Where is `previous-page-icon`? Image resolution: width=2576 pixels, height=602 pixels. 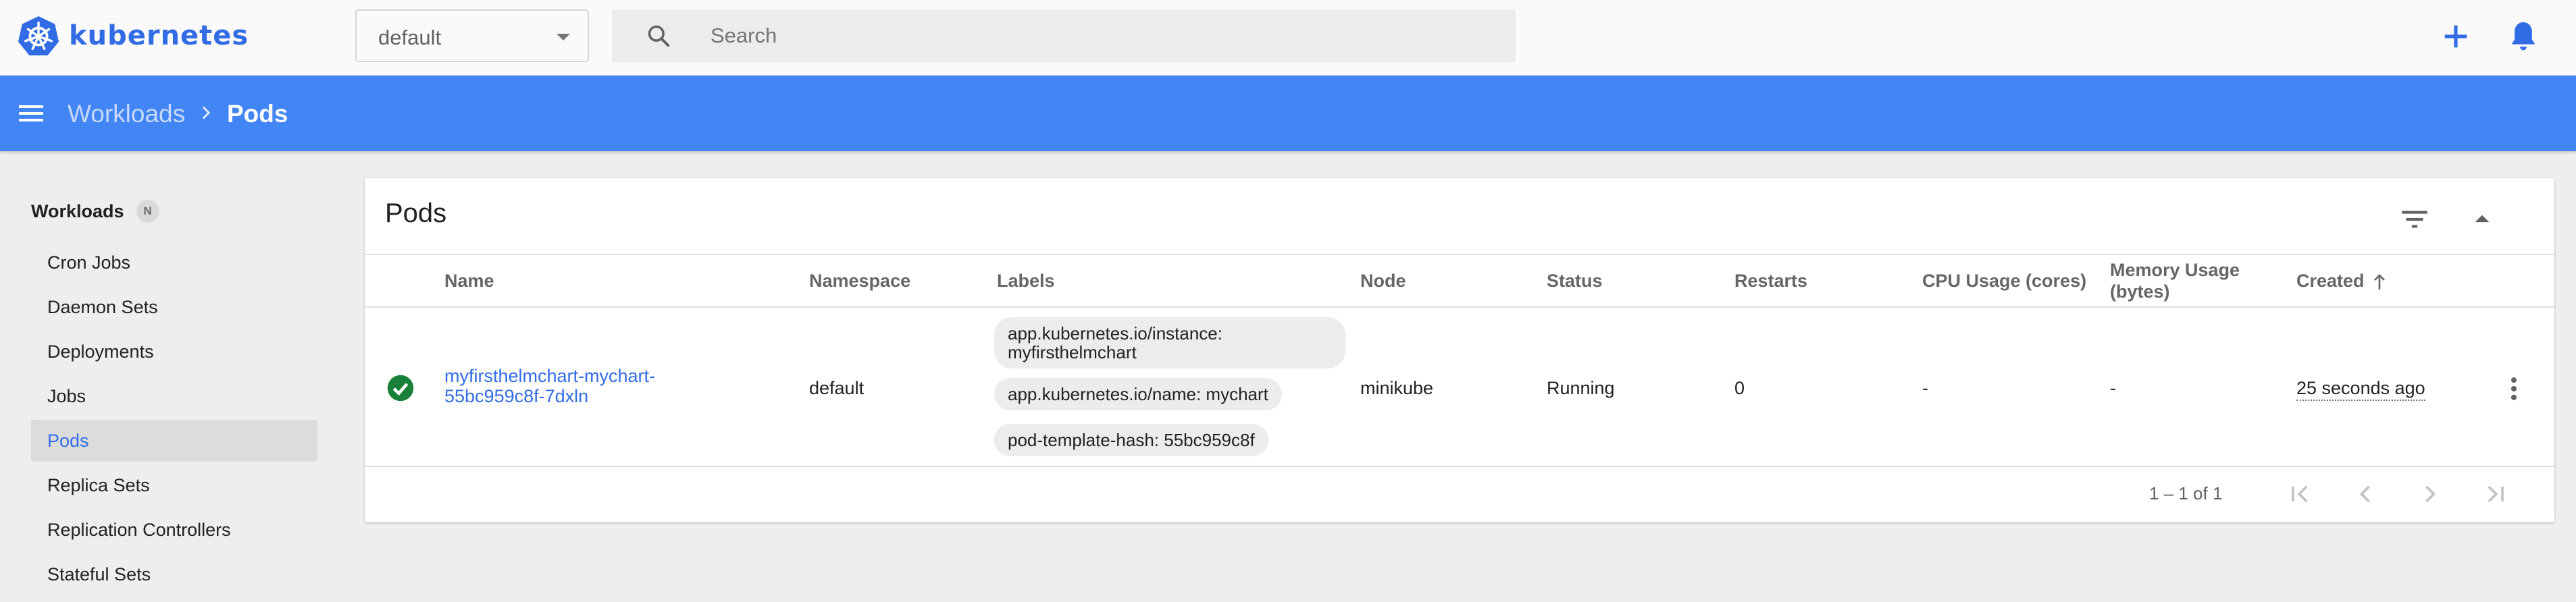
previous-page-icon is located at coordinates (2365, 494).